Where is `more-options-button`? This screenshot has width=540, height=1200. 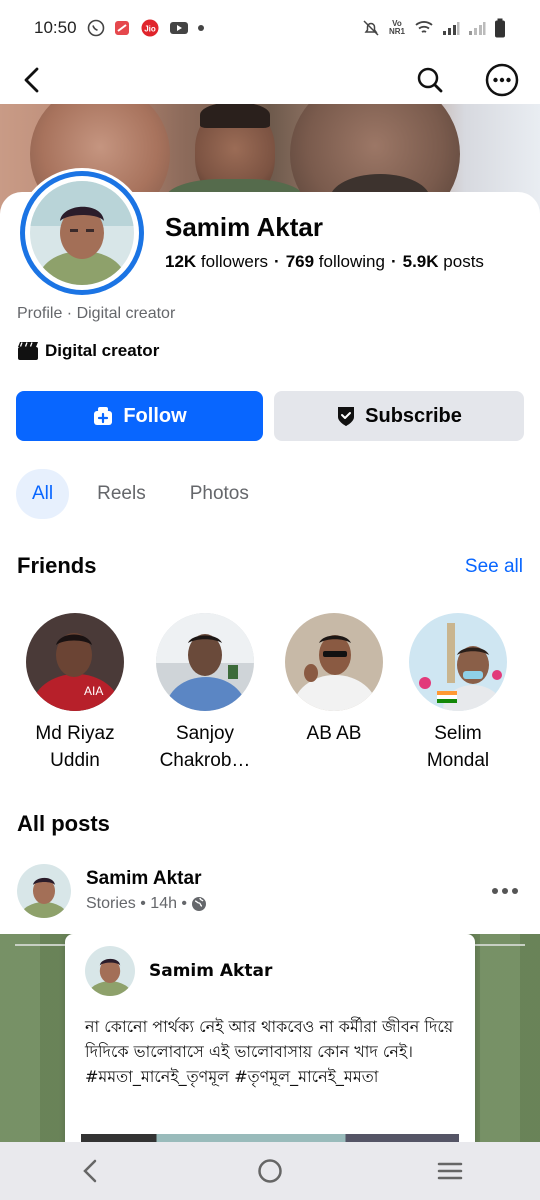
more-options-button is located at coordinates (502, 80).